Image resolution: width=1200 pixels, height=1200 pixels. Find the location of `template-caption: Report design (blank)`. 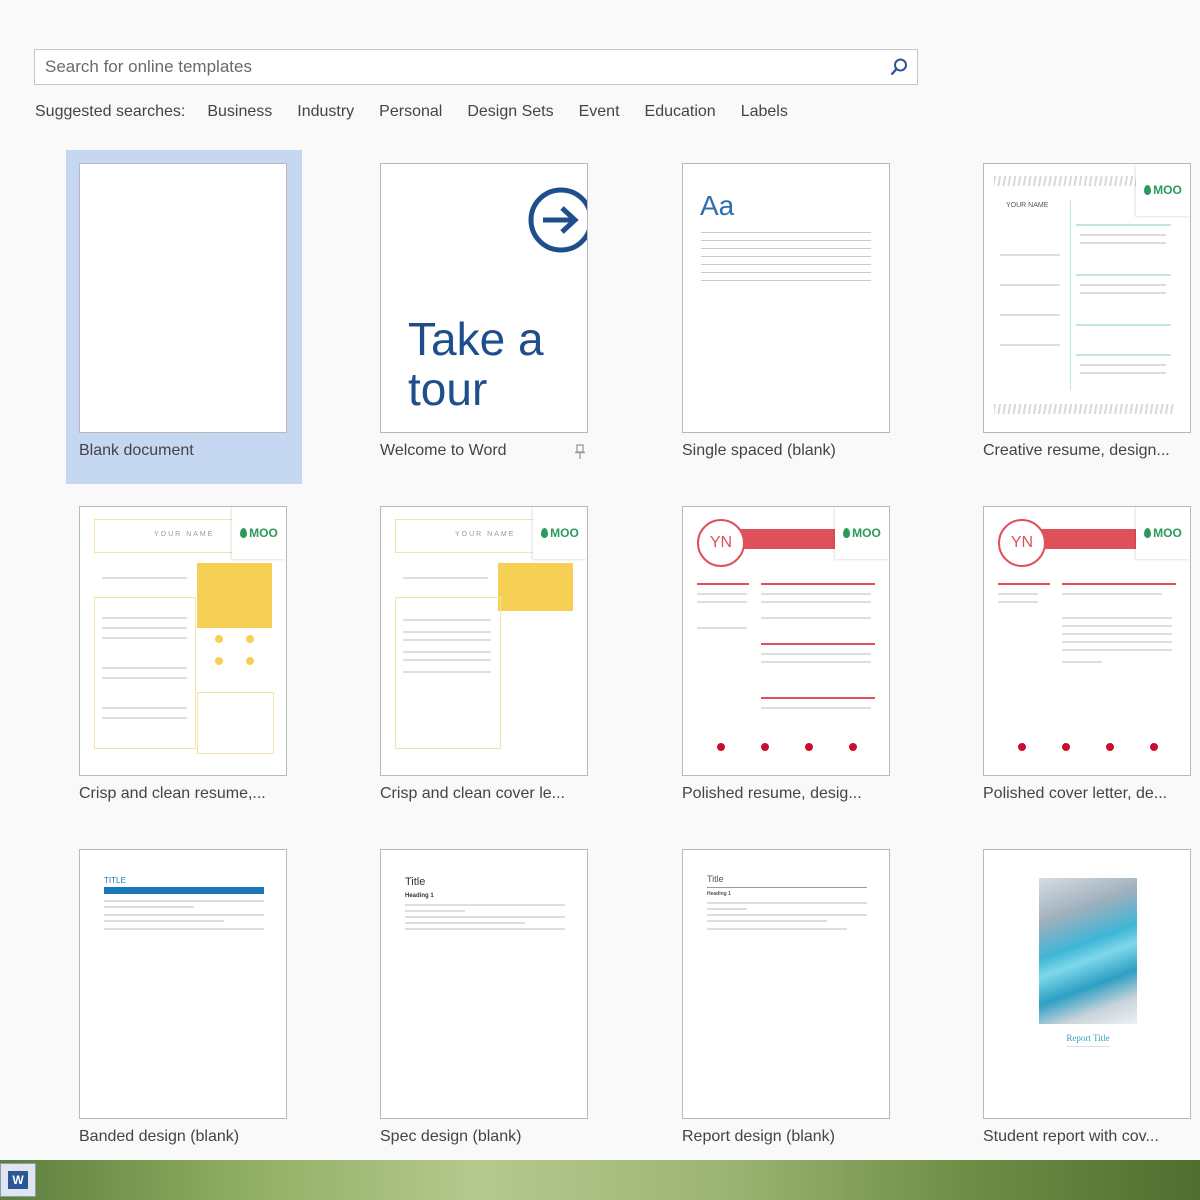

template-caption: Report design (blank) is located at coordinates (758, 1136).